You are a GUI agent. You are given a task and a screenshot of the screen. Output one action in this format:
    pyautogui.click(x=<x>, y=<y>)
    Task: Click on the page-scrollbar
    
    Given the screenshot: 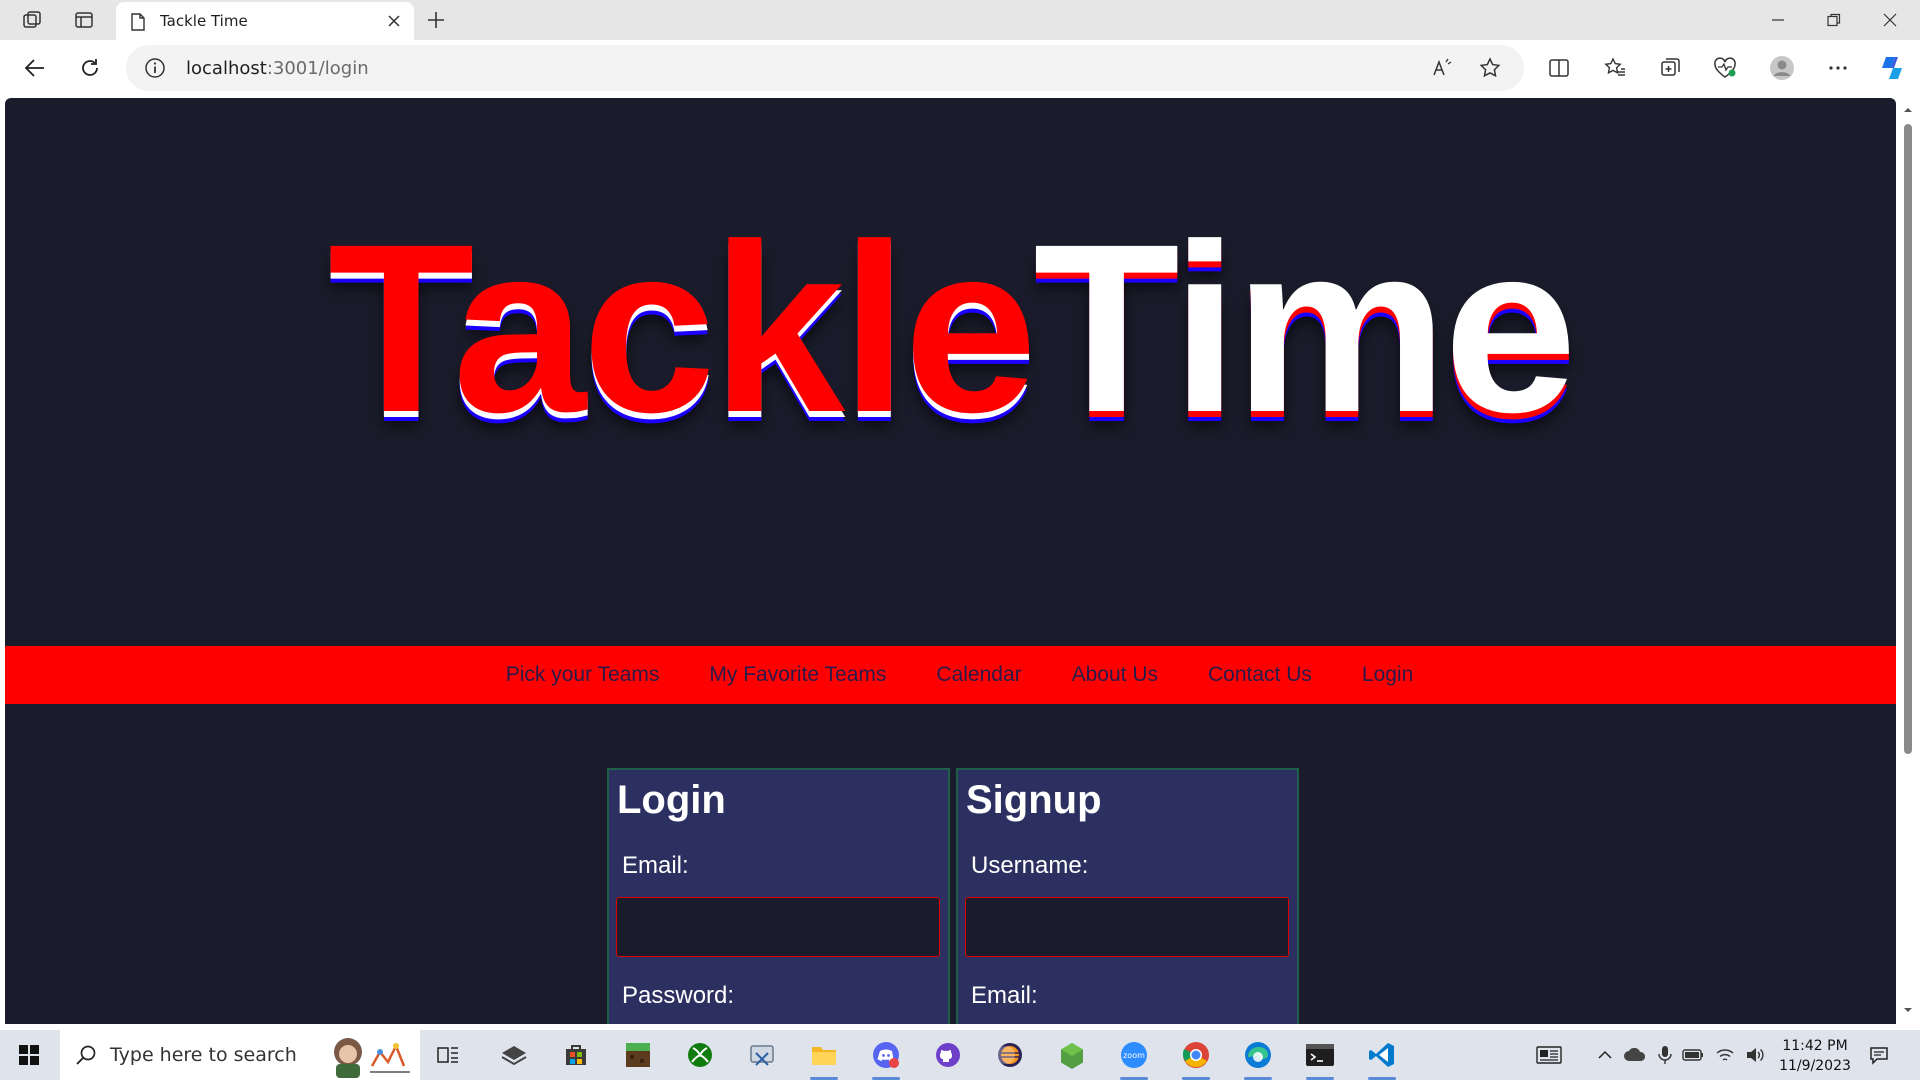 What is the action you would take?
    pyautogui.click(x=1908, y=561)
    